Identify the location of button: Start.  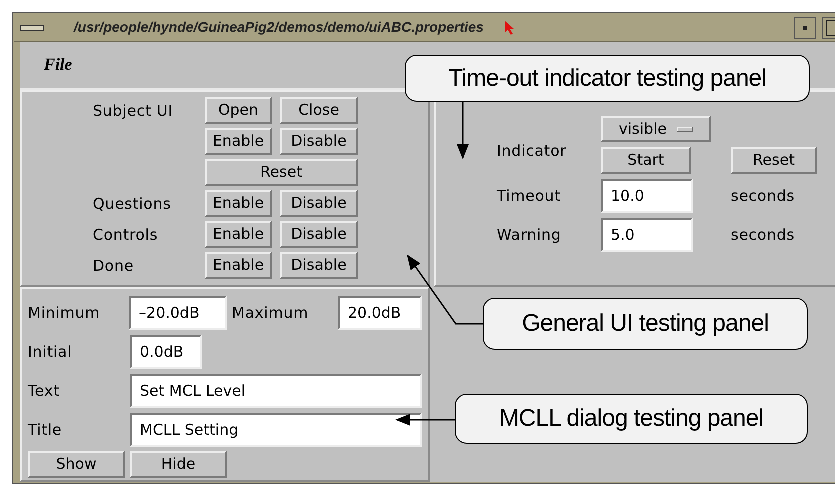
(646, 160).